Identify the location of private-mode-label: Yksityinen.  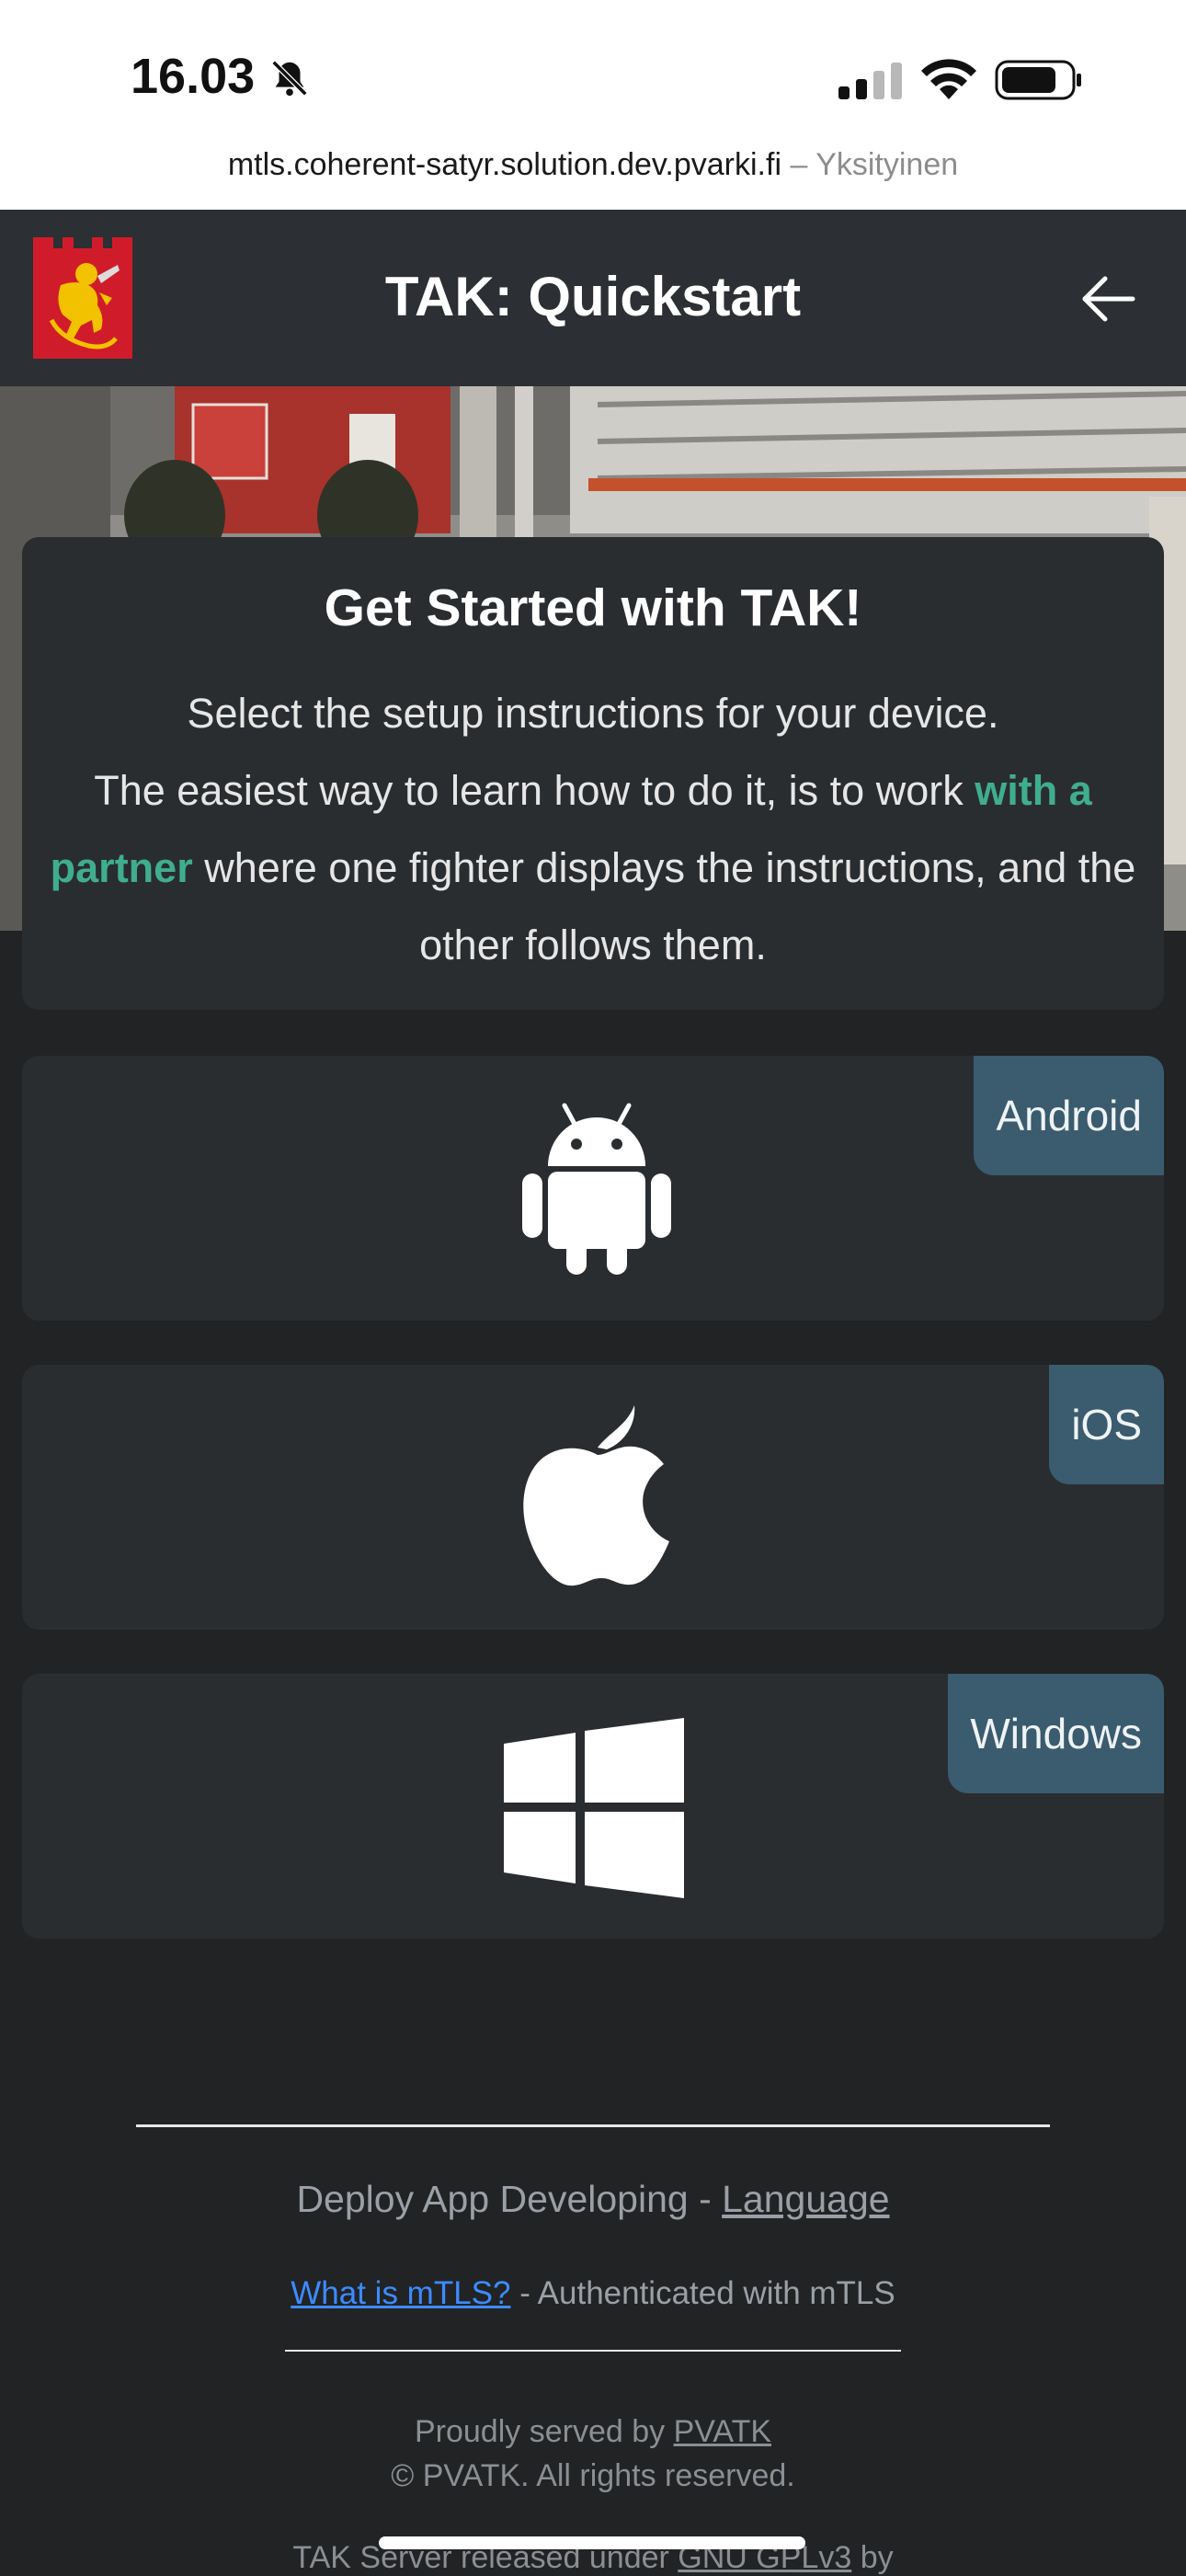
(887, 164).